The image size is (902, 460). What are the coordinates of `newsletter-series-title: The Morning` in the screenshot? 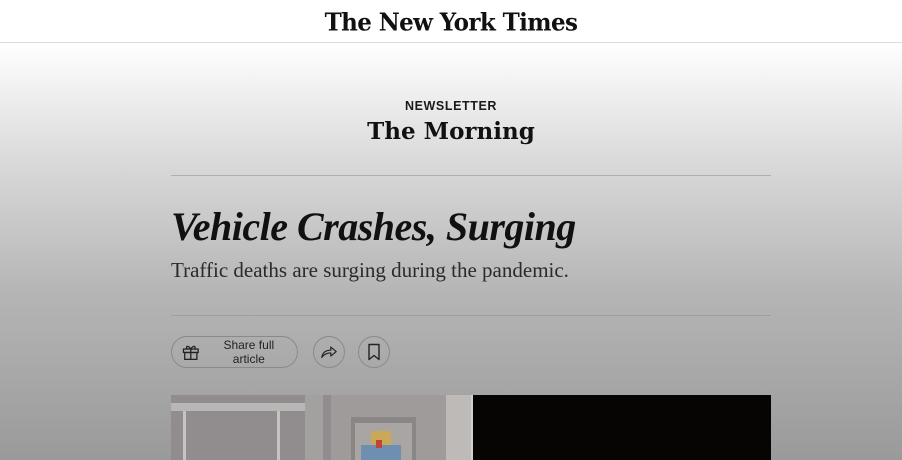 It's located at (451, 131).